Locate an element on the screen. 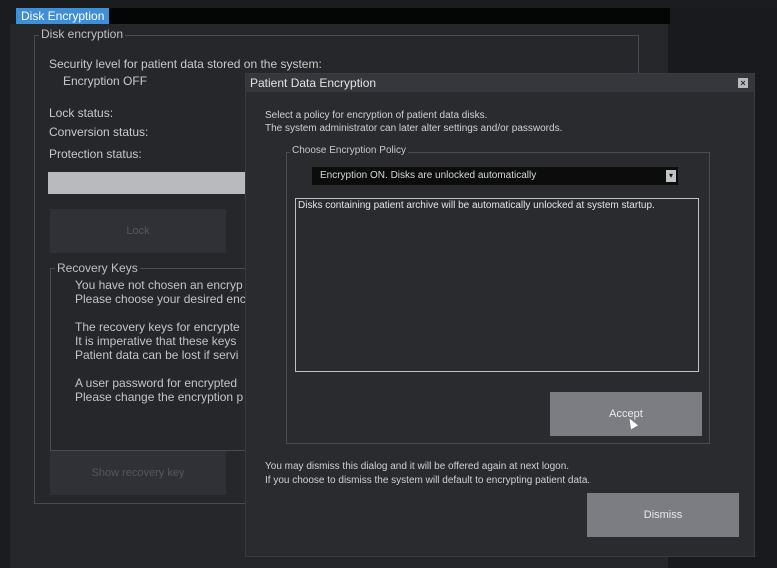 Image resolution: width=777 pixels, height=568 pixels. protection-status-label: Protection status: is located at coordinates (95, 154).